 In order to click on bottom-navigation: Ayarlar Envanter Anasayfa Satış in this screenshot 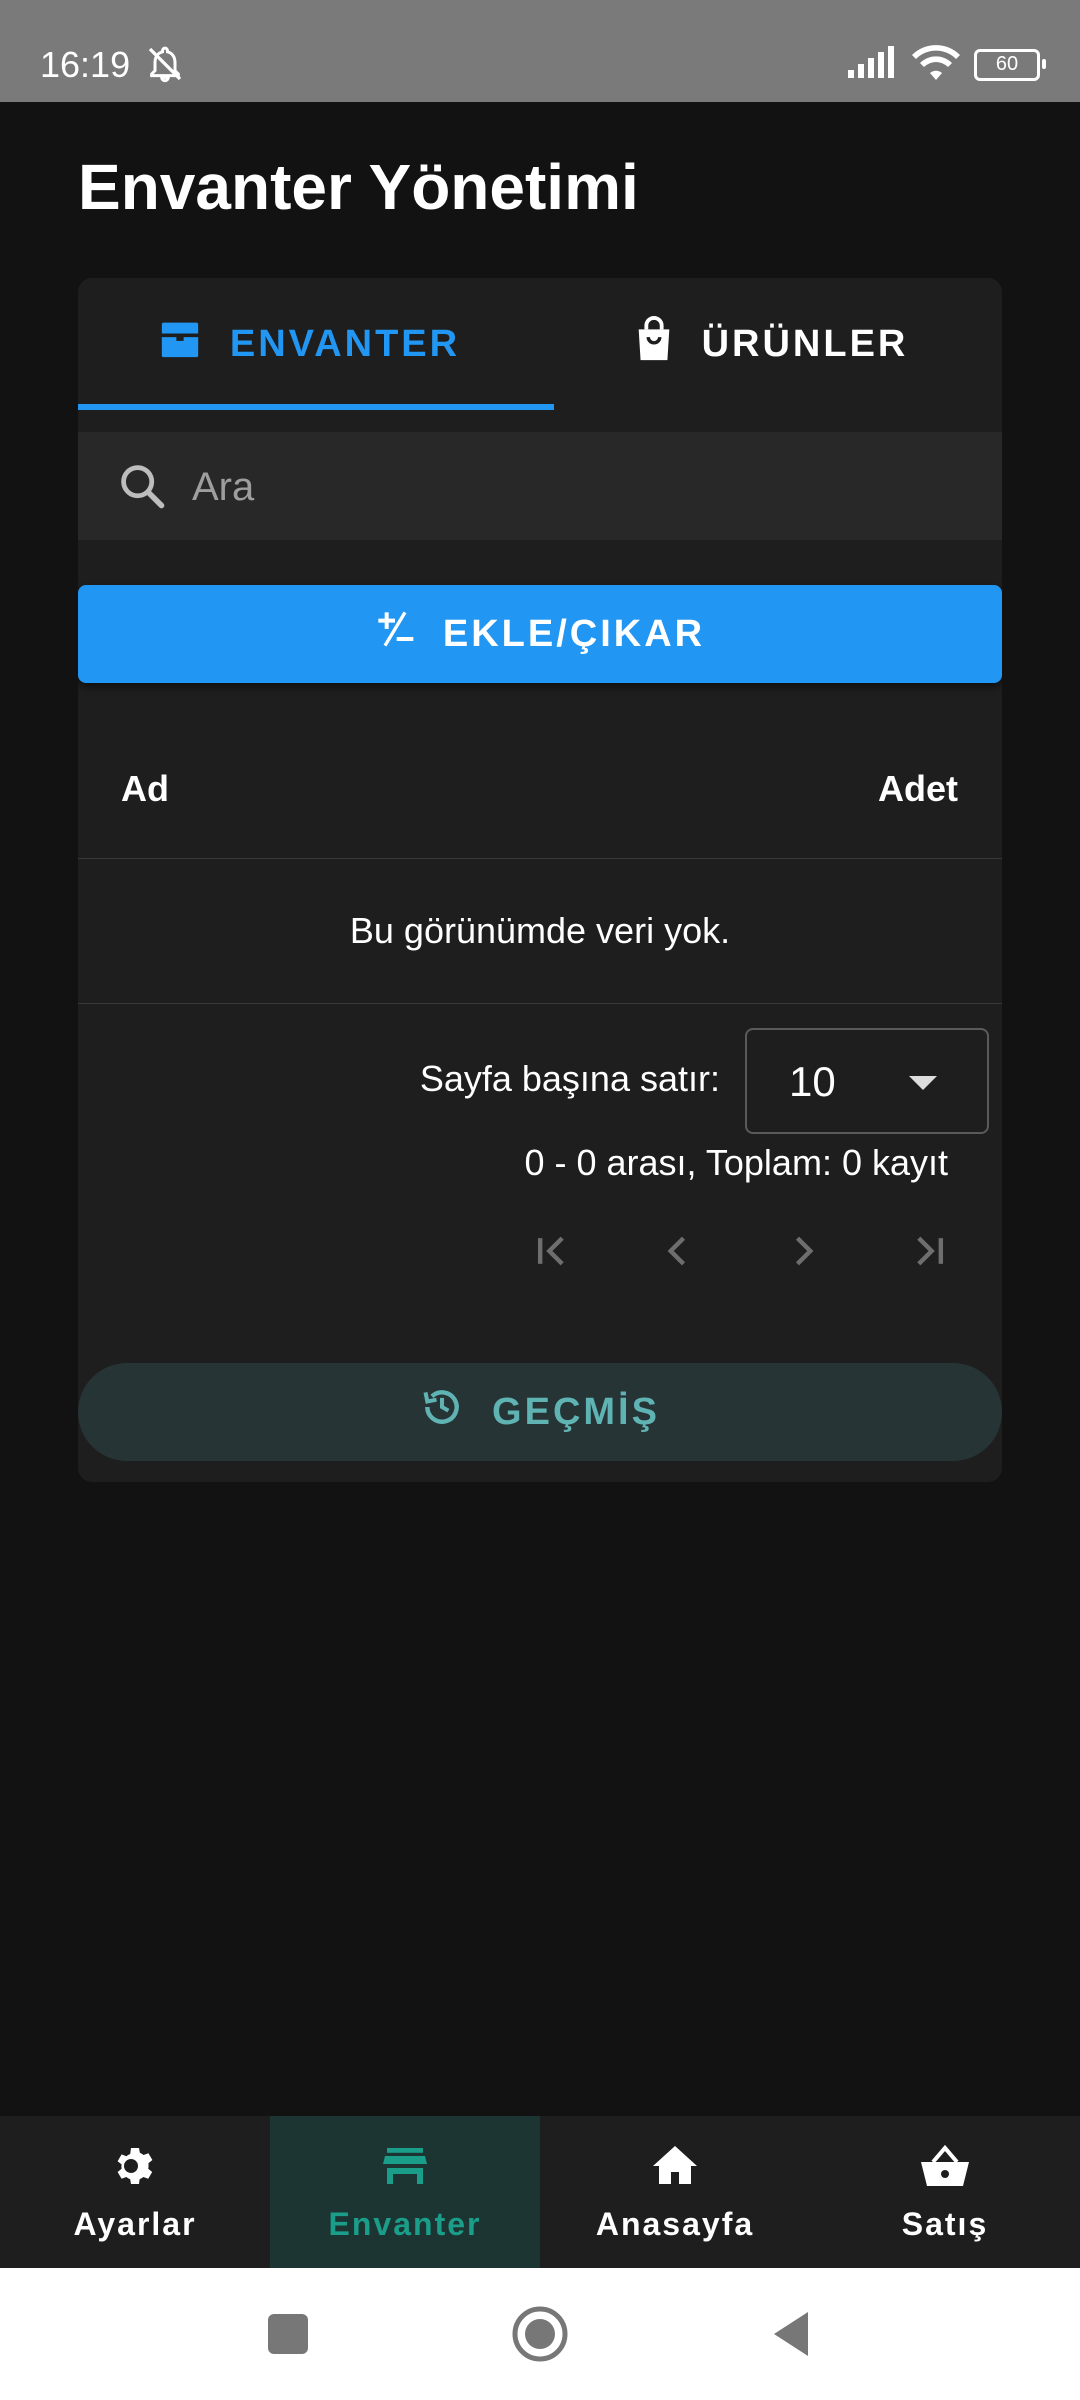, I will do `click(540, 2192)`.